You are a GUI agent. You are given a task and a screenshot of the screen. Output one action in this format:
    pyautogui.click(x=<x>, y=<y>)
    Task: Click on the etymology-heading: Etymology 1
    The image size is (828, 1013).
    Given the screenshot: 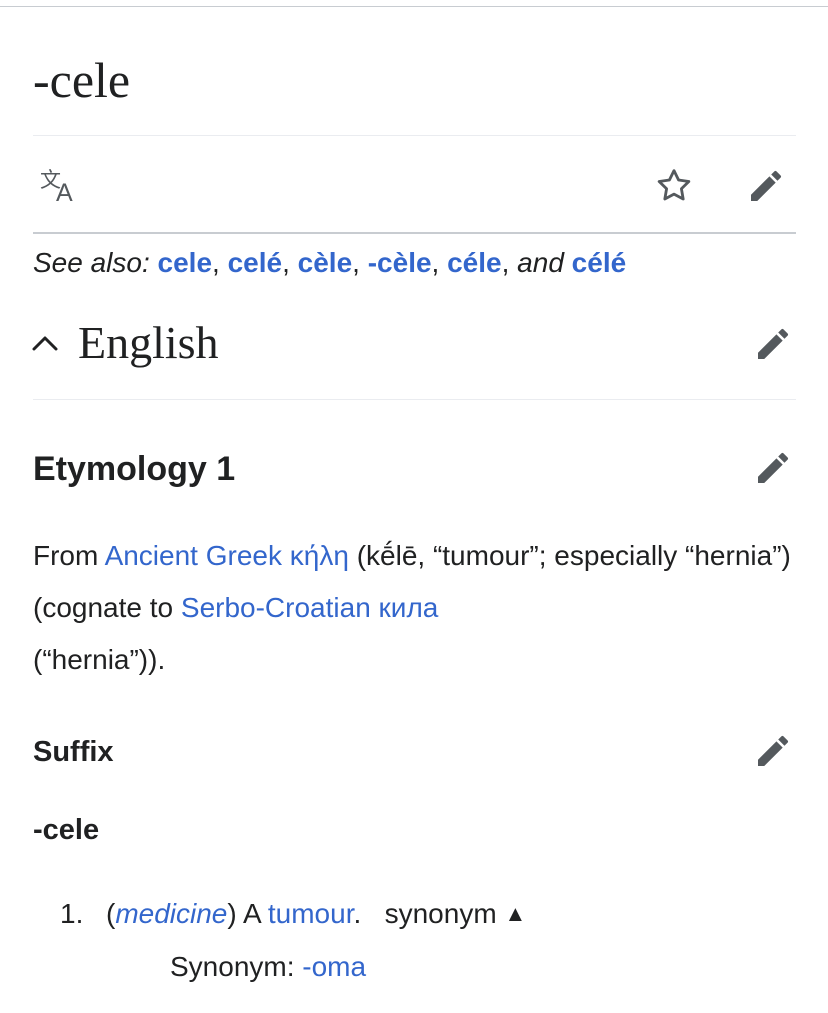 What is the action you would take?
    pyautogui.click(x=134, y=469)
    